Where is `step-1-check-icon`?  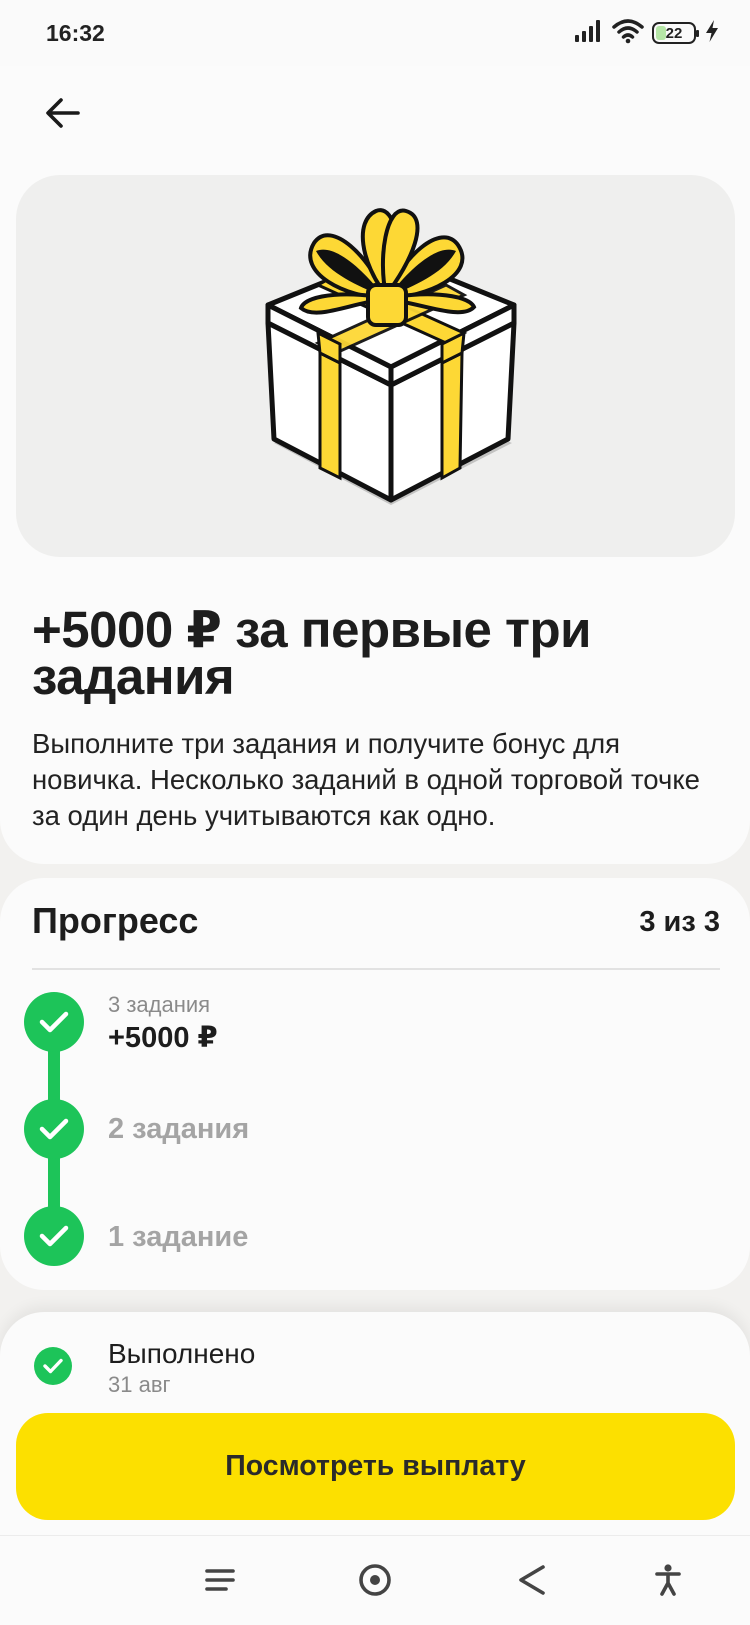 step-1-check-icon is located at coordinates (54, 1236).